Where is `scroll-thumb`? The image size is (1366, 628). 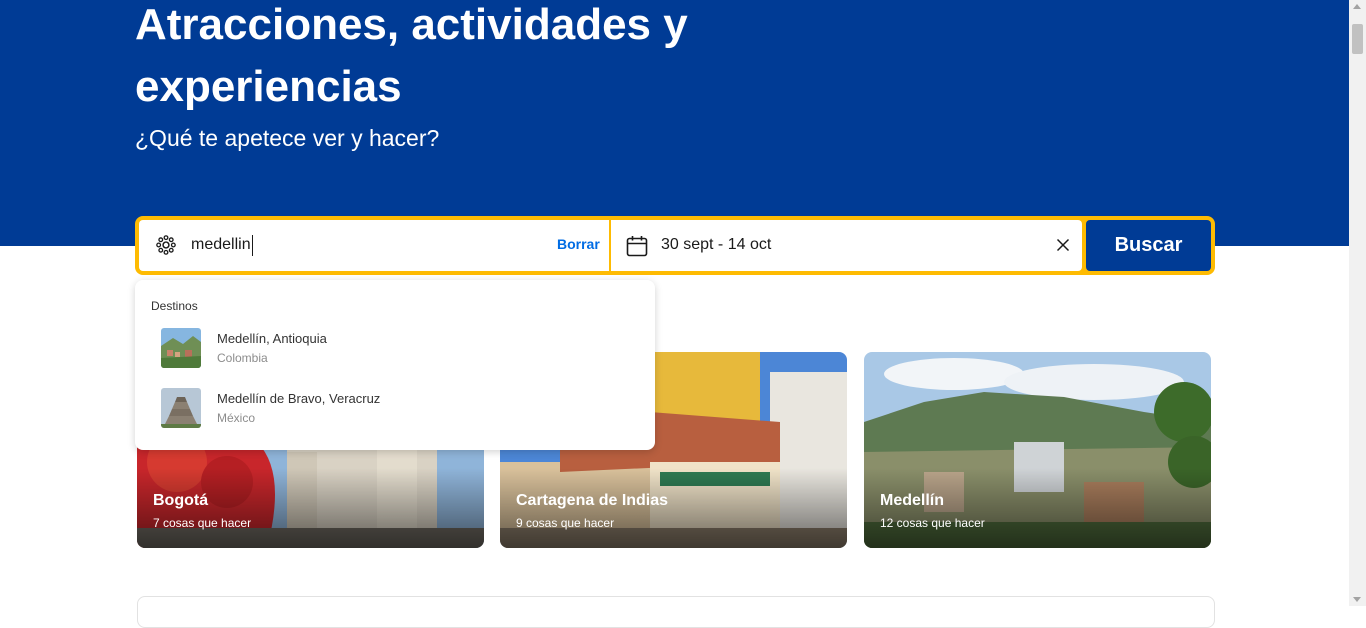
scroll-thumb is located at coordinates (1357, 39).